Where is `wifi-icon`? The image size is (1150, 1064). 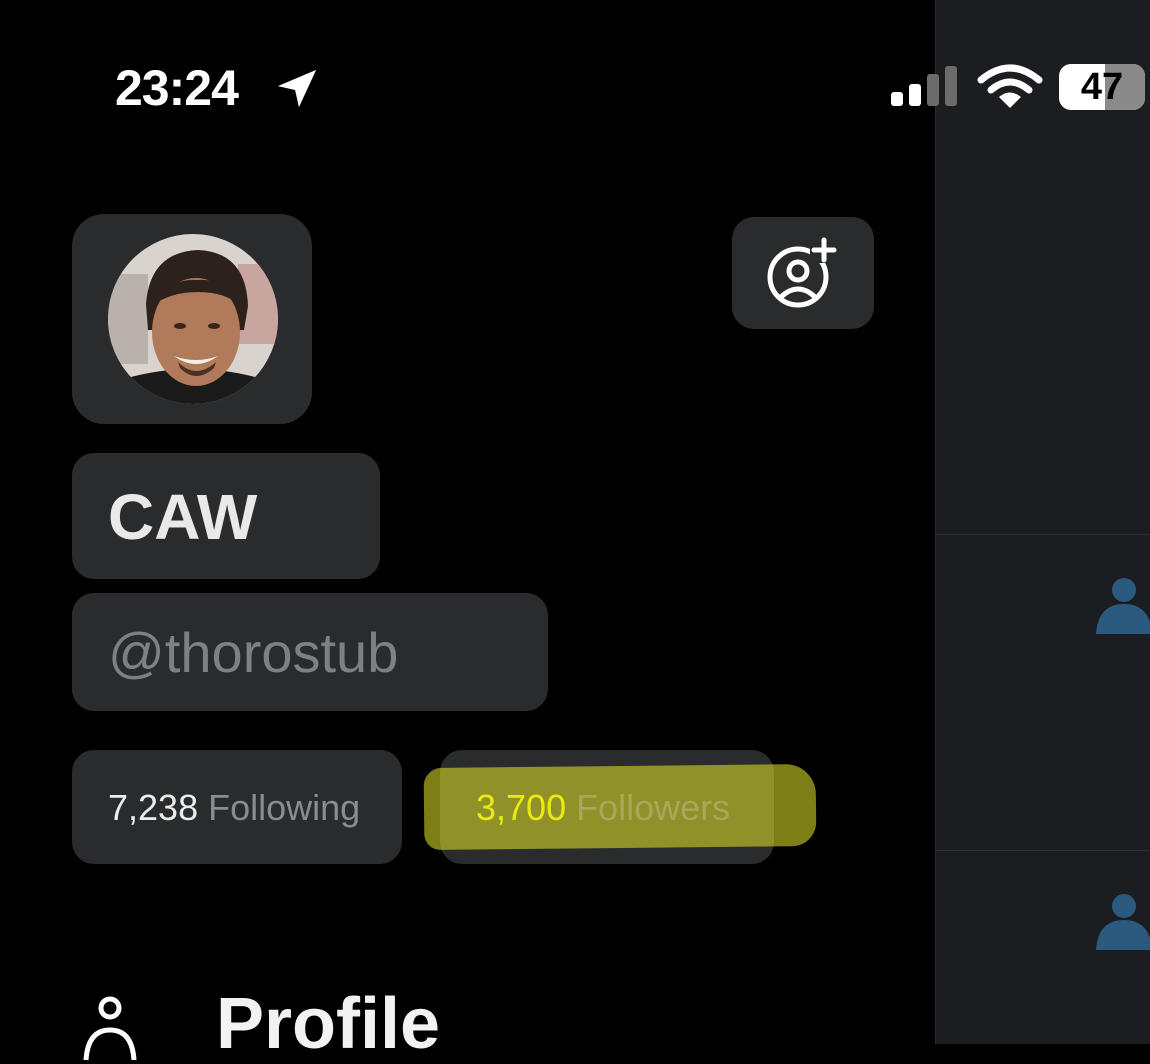
wifi-icon is located at coordinates (1010, 86).